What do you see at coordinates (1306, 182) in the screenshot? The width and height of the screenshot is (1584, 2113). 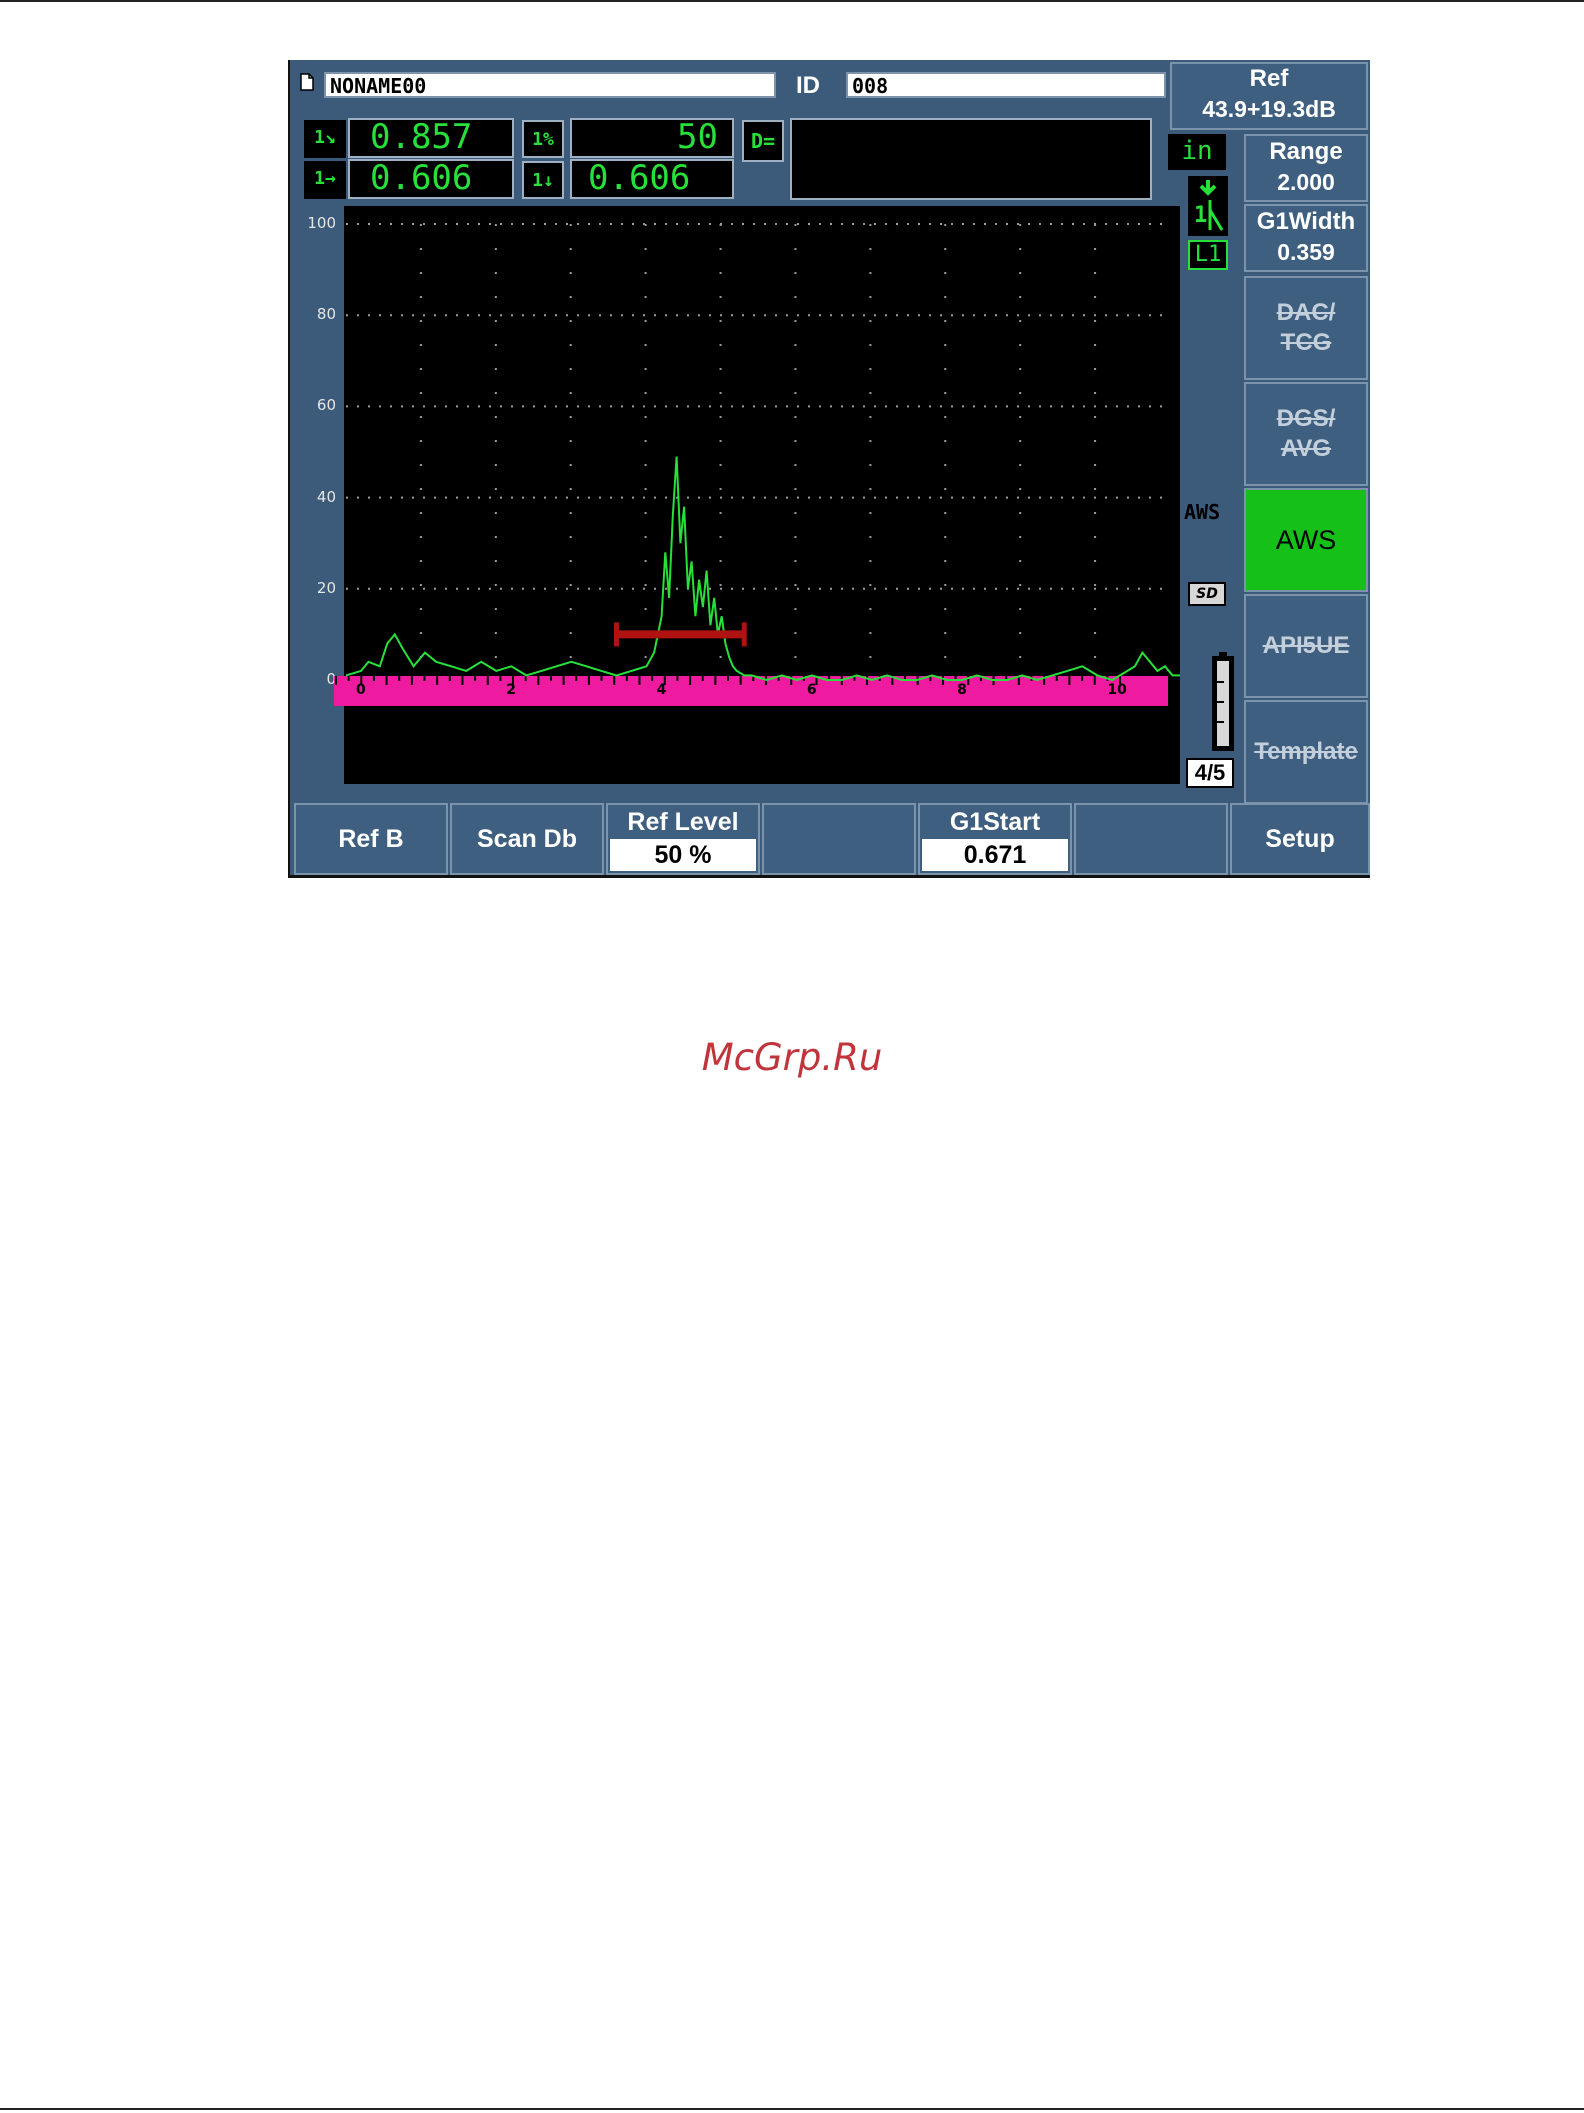 I see `range-value: 2.000` at bounding box center [1306, 182].